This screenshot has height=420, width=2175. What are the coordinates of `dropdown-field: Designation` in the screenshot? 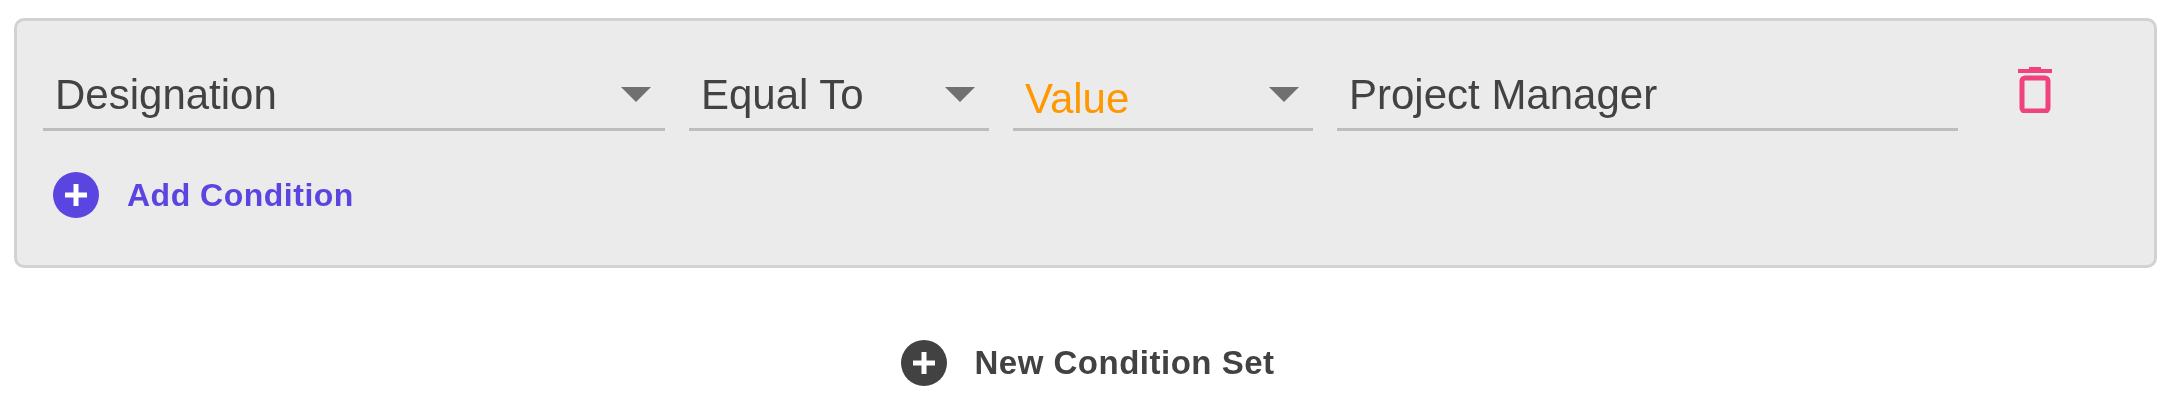 It's located at (354, 96).